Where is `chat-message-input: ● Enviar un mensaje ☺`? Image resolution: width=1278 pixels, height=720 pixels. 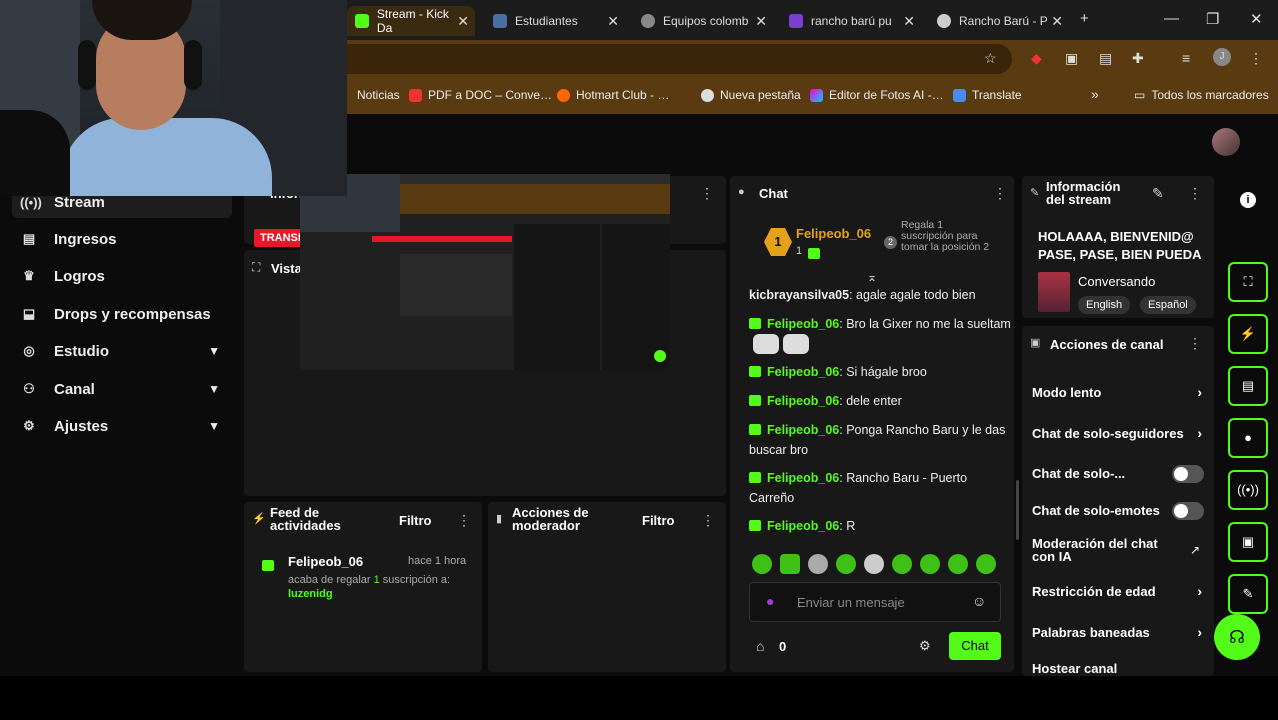 chat-message-input: ● Enviar un mensaje ☺ is located at coordinates (875, 602).